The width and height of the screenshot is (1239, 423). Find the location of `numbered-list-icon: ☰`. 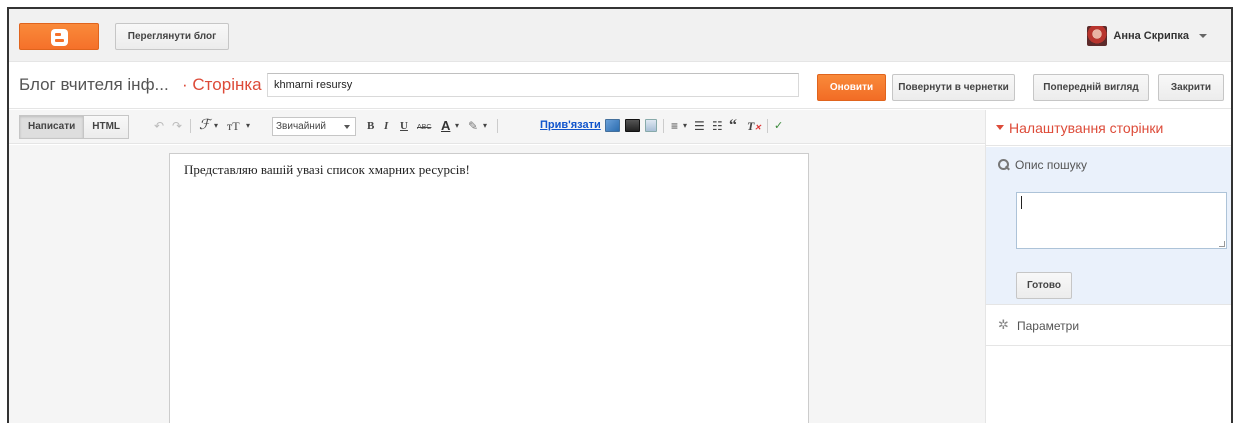

numbered-list-icon: ☰ is located at coordinates (699, 126).